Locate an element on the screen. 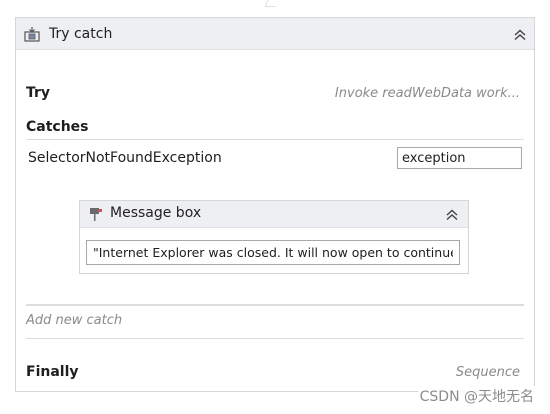  finally-label: Finally is located at coordinates (52, 372).